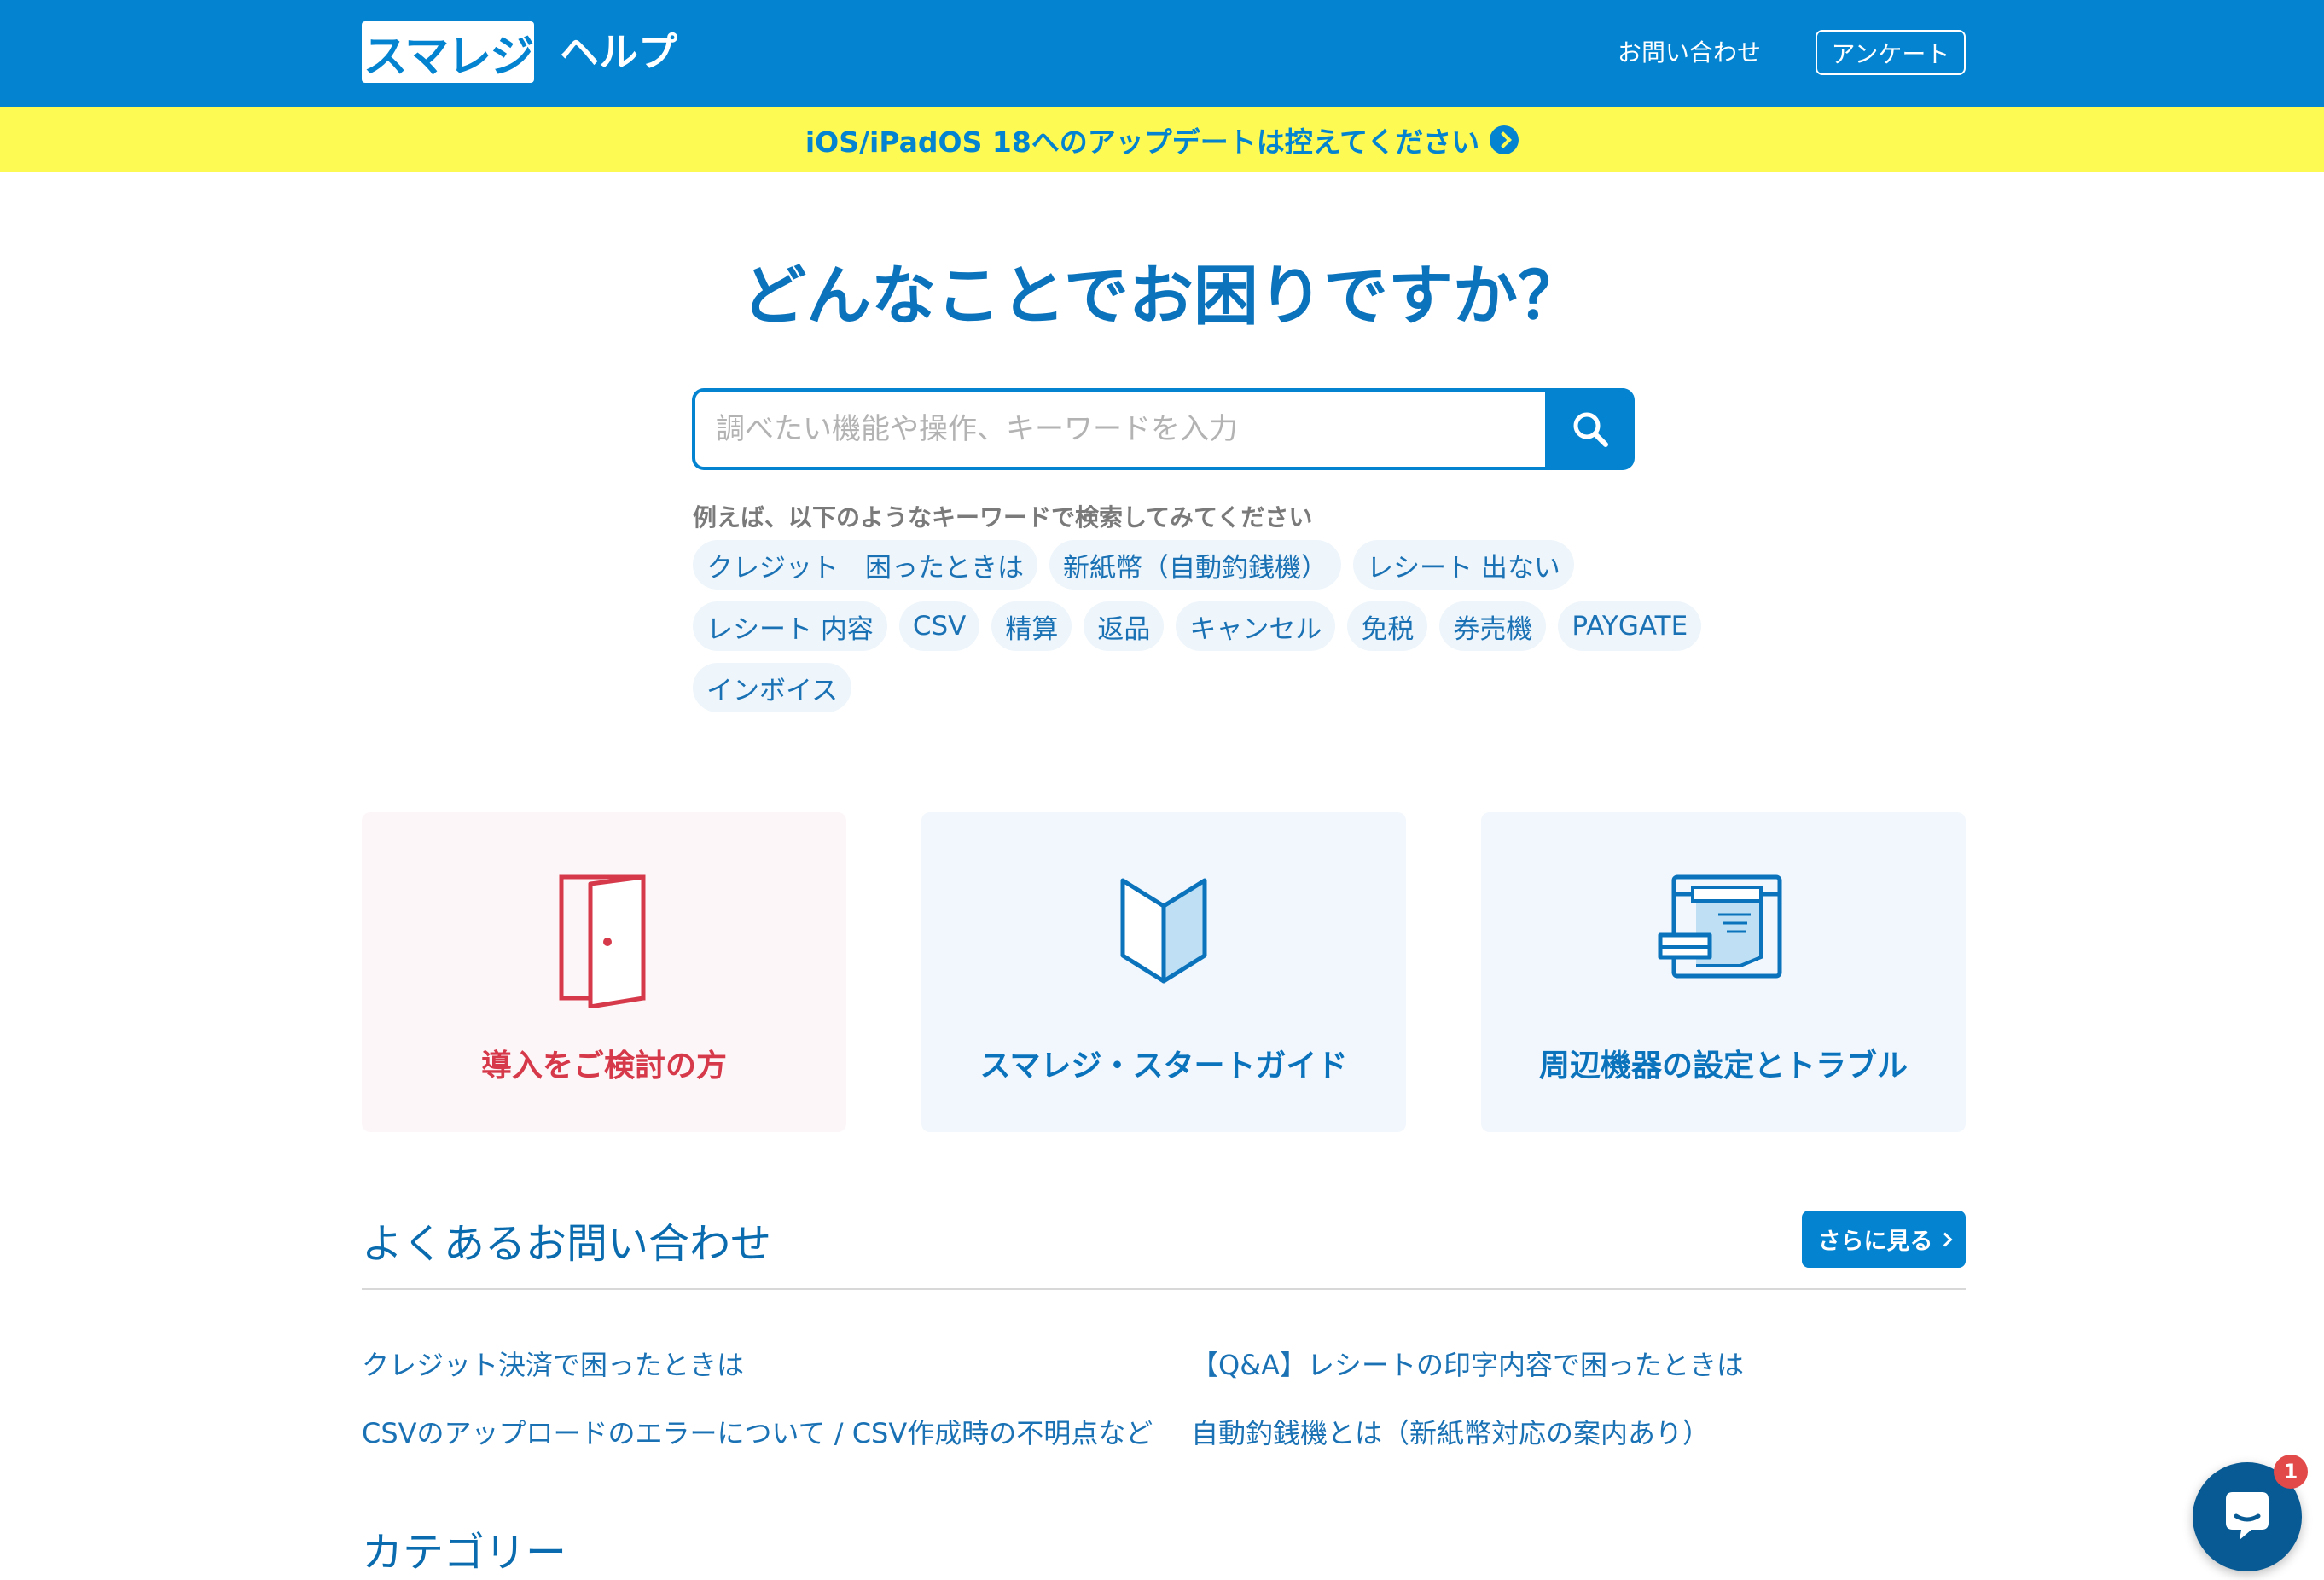 This screenshot has height=1580, width=2324. What do you see at coordinates (1118, 429) in the screenshot?
I see `search-input` at bounding box center [1118, 429].